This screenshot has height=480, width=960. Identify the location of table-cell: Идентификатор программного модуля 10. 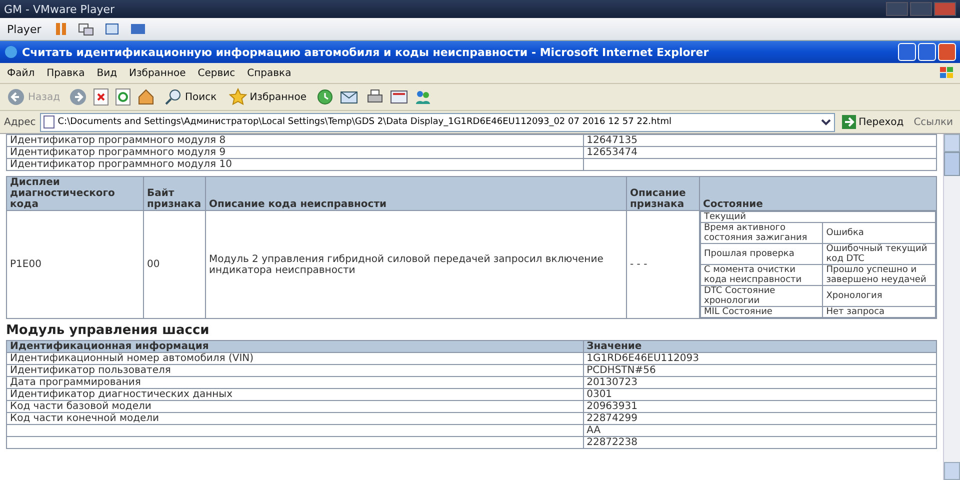
(295, 164).